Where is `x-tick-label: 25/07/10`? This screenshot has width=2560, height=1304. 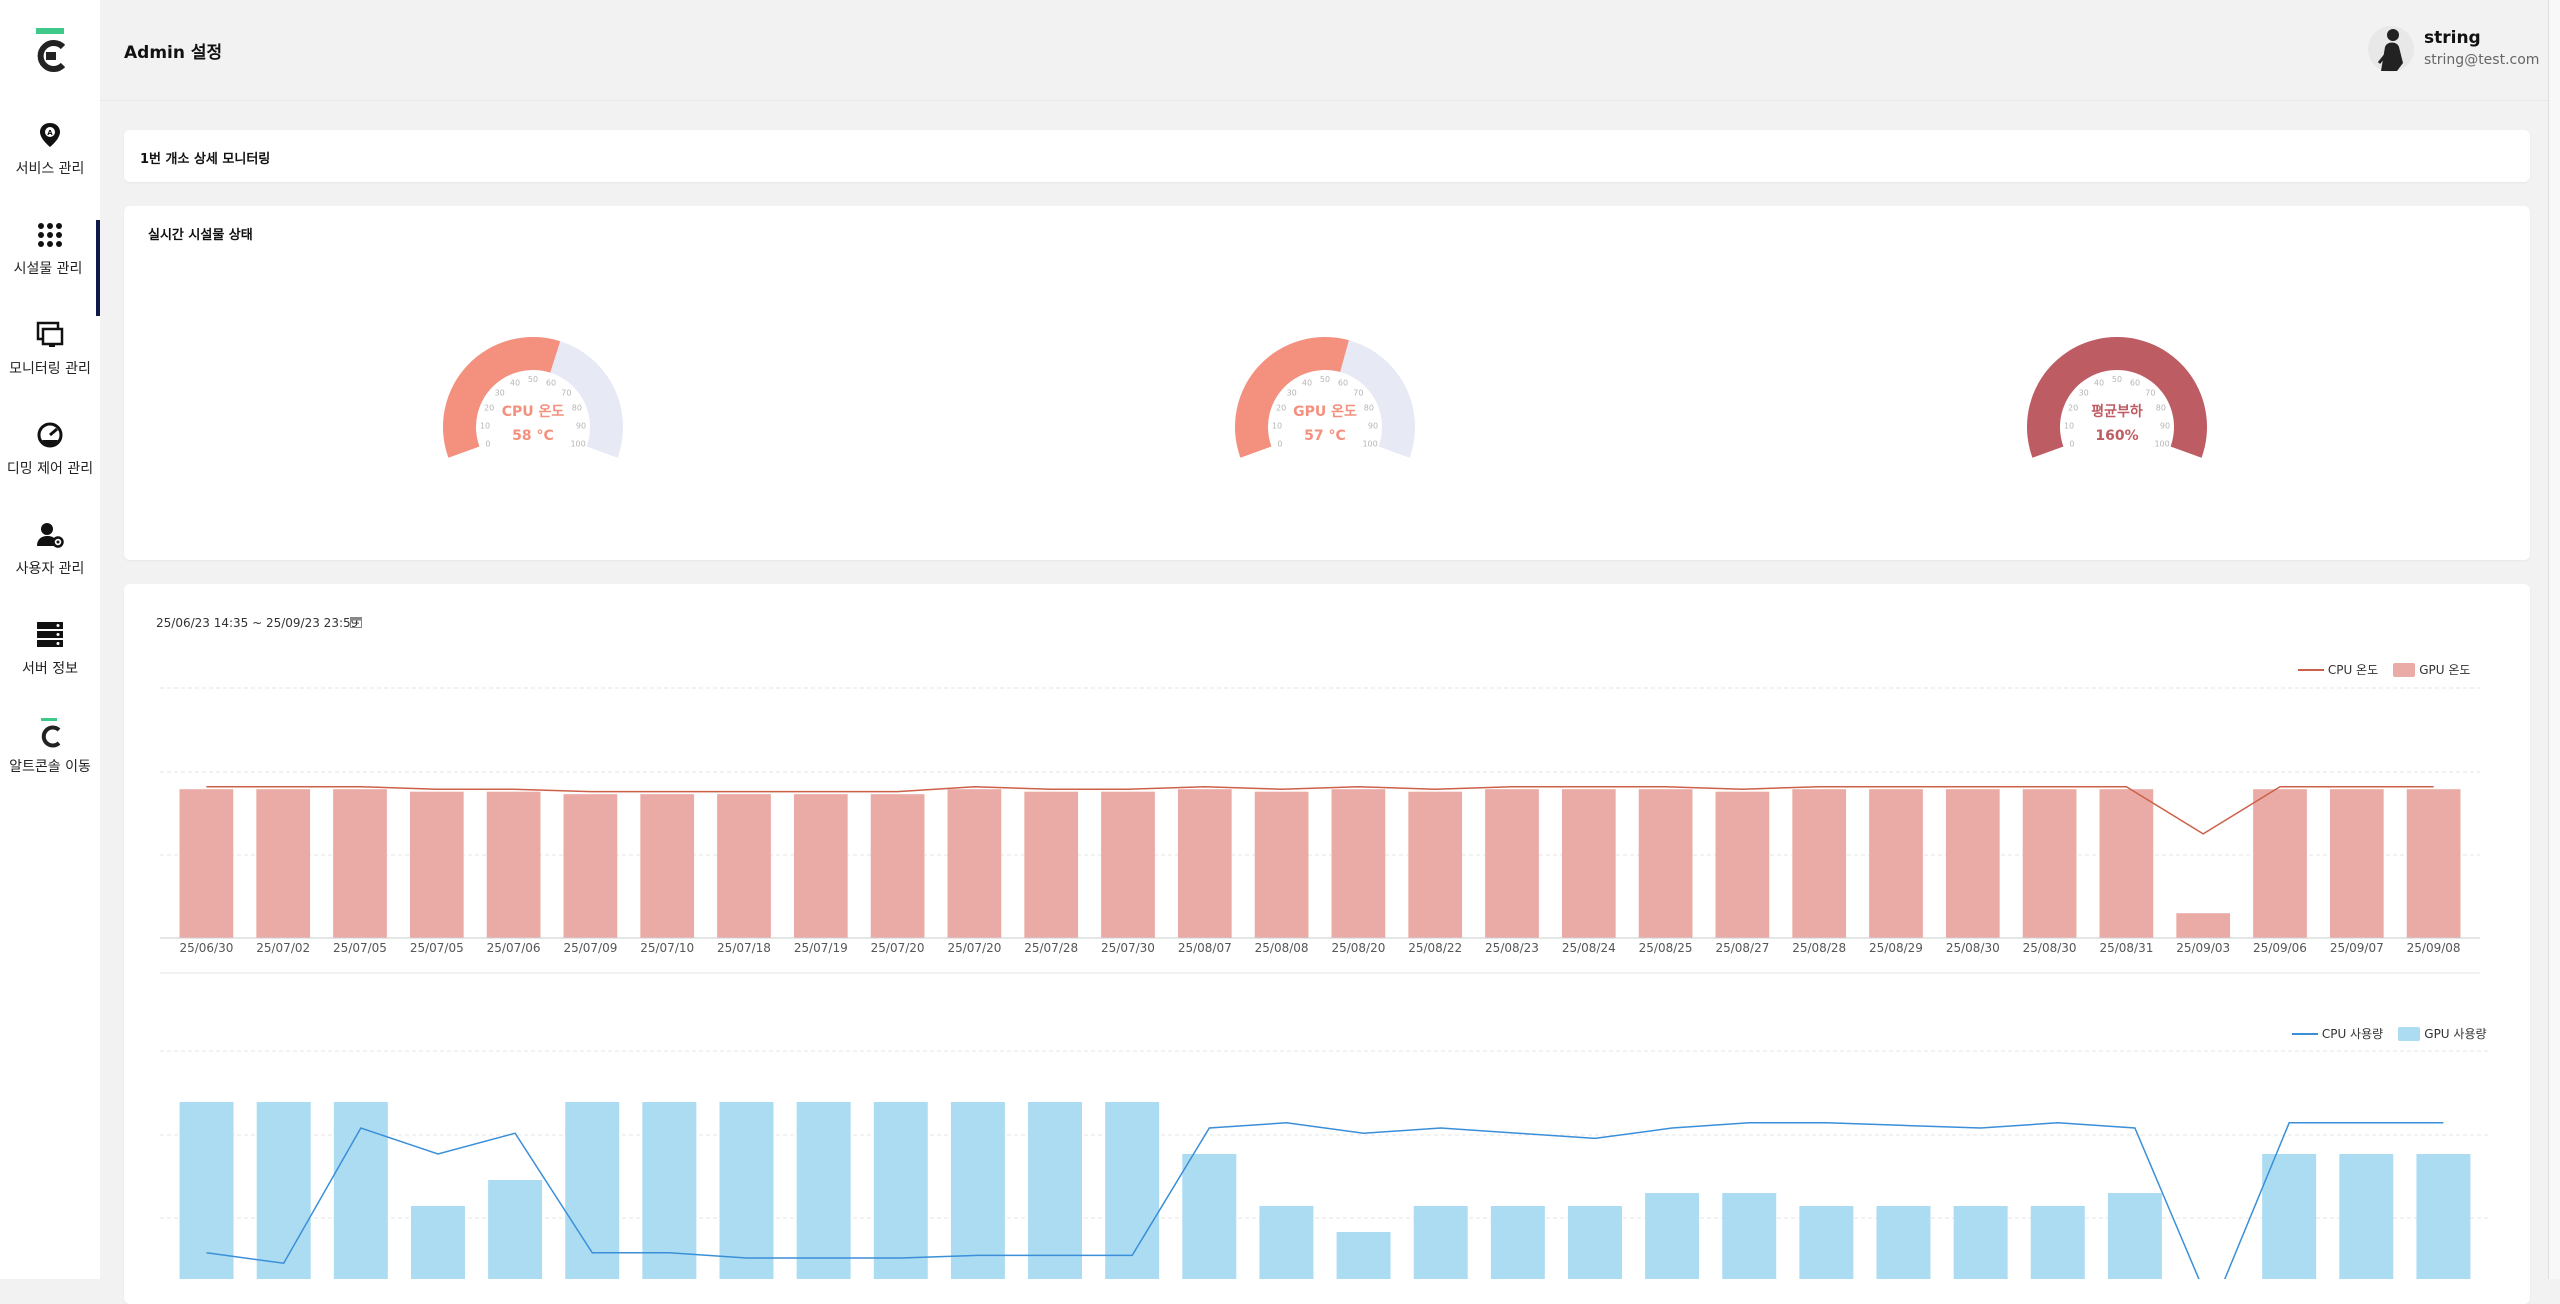
x-tick-label: 25/07/10 is located at coordinates (667, 948).